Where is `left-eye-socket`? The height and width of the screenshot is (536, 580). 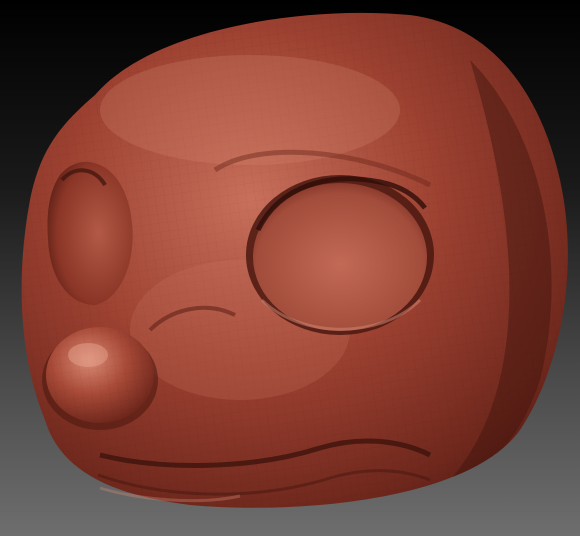 left-eye-socket is located at coordinates (90, 233).